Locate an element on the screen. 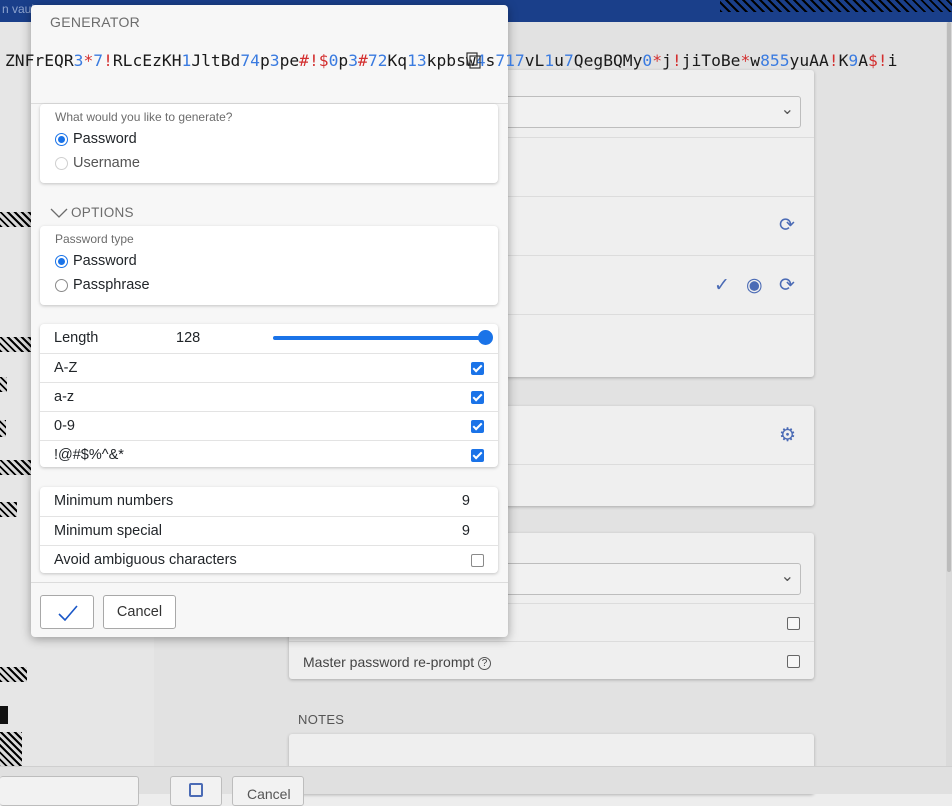 The image size is (952, 806). charset-label: 0-9 is located at coordinates (64, 426).